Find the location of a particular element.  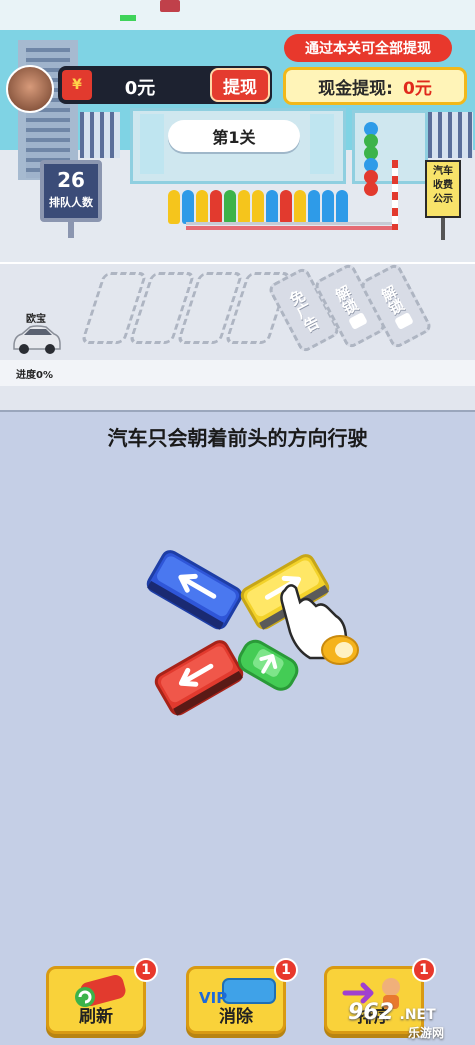

silver-car-icon is located at coordinates (37, 339).